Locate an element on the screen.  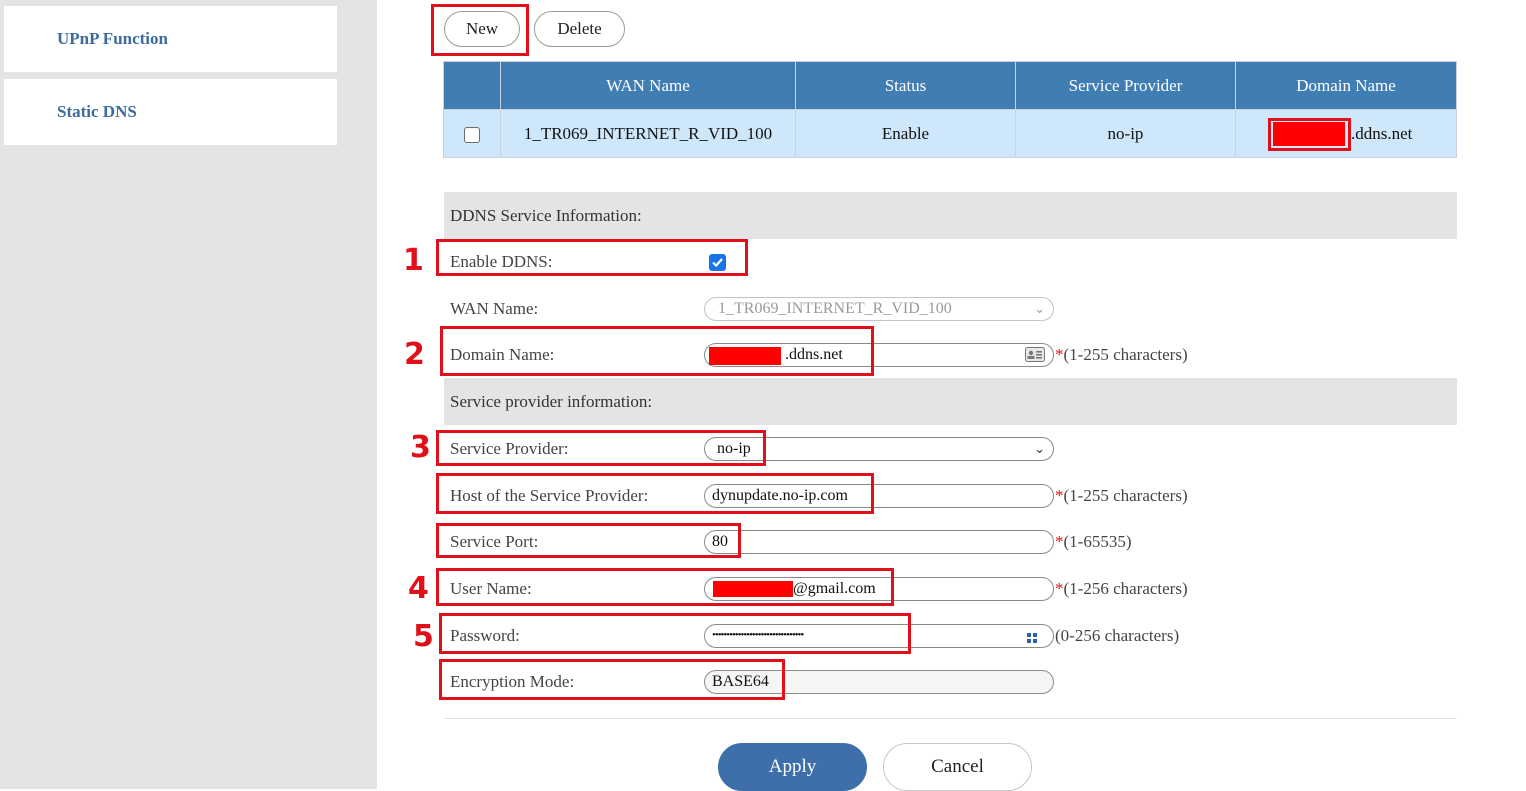
row-checkbox is located at coordinates (472, 134).